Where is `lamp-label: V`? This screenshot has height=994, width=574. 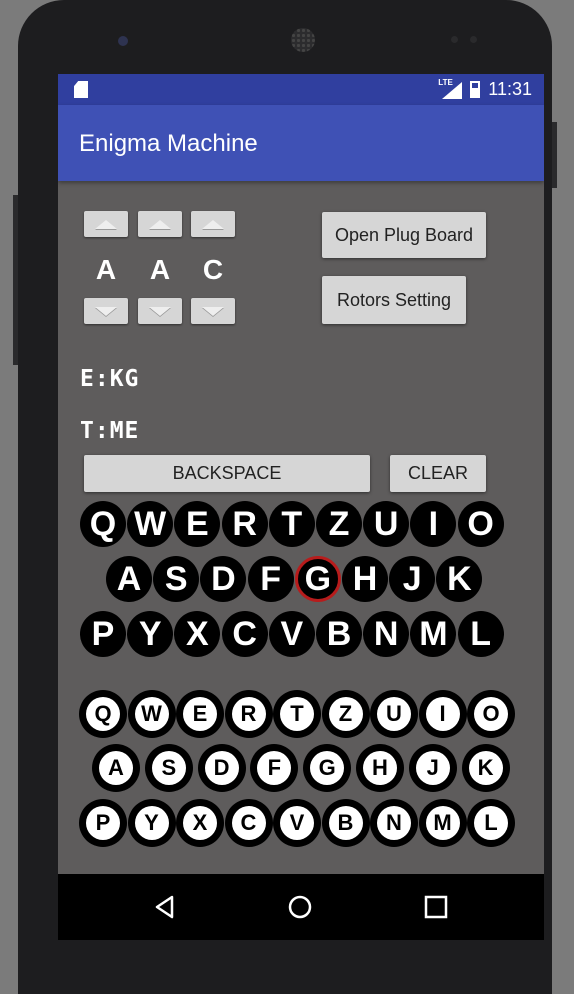
lamp-label: V is located at coordinates (297, 823).